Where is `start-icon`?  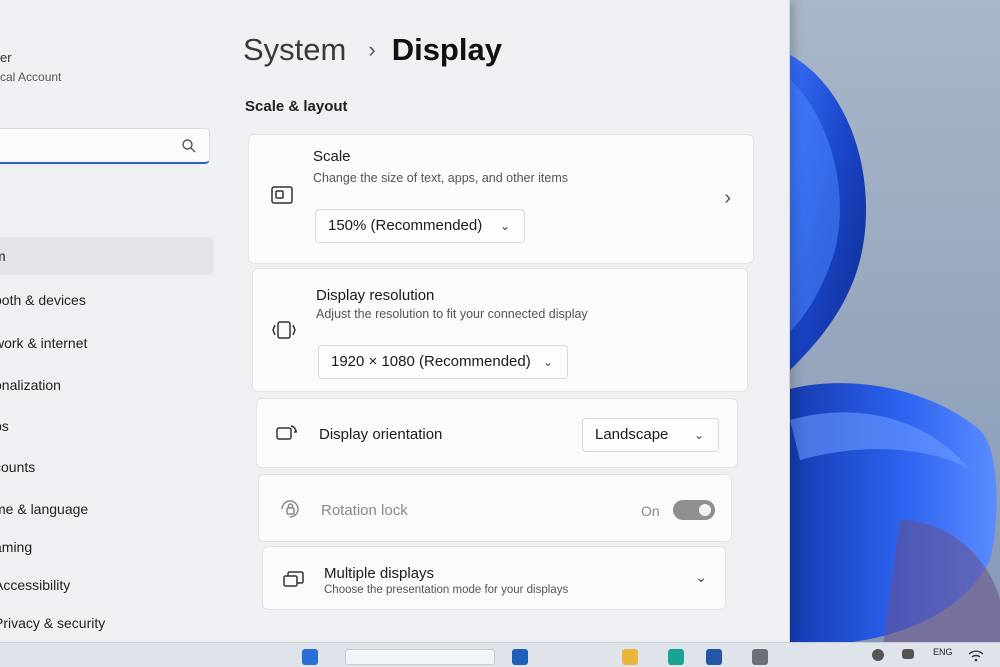
start-icon is located at coordinates (310, 657).